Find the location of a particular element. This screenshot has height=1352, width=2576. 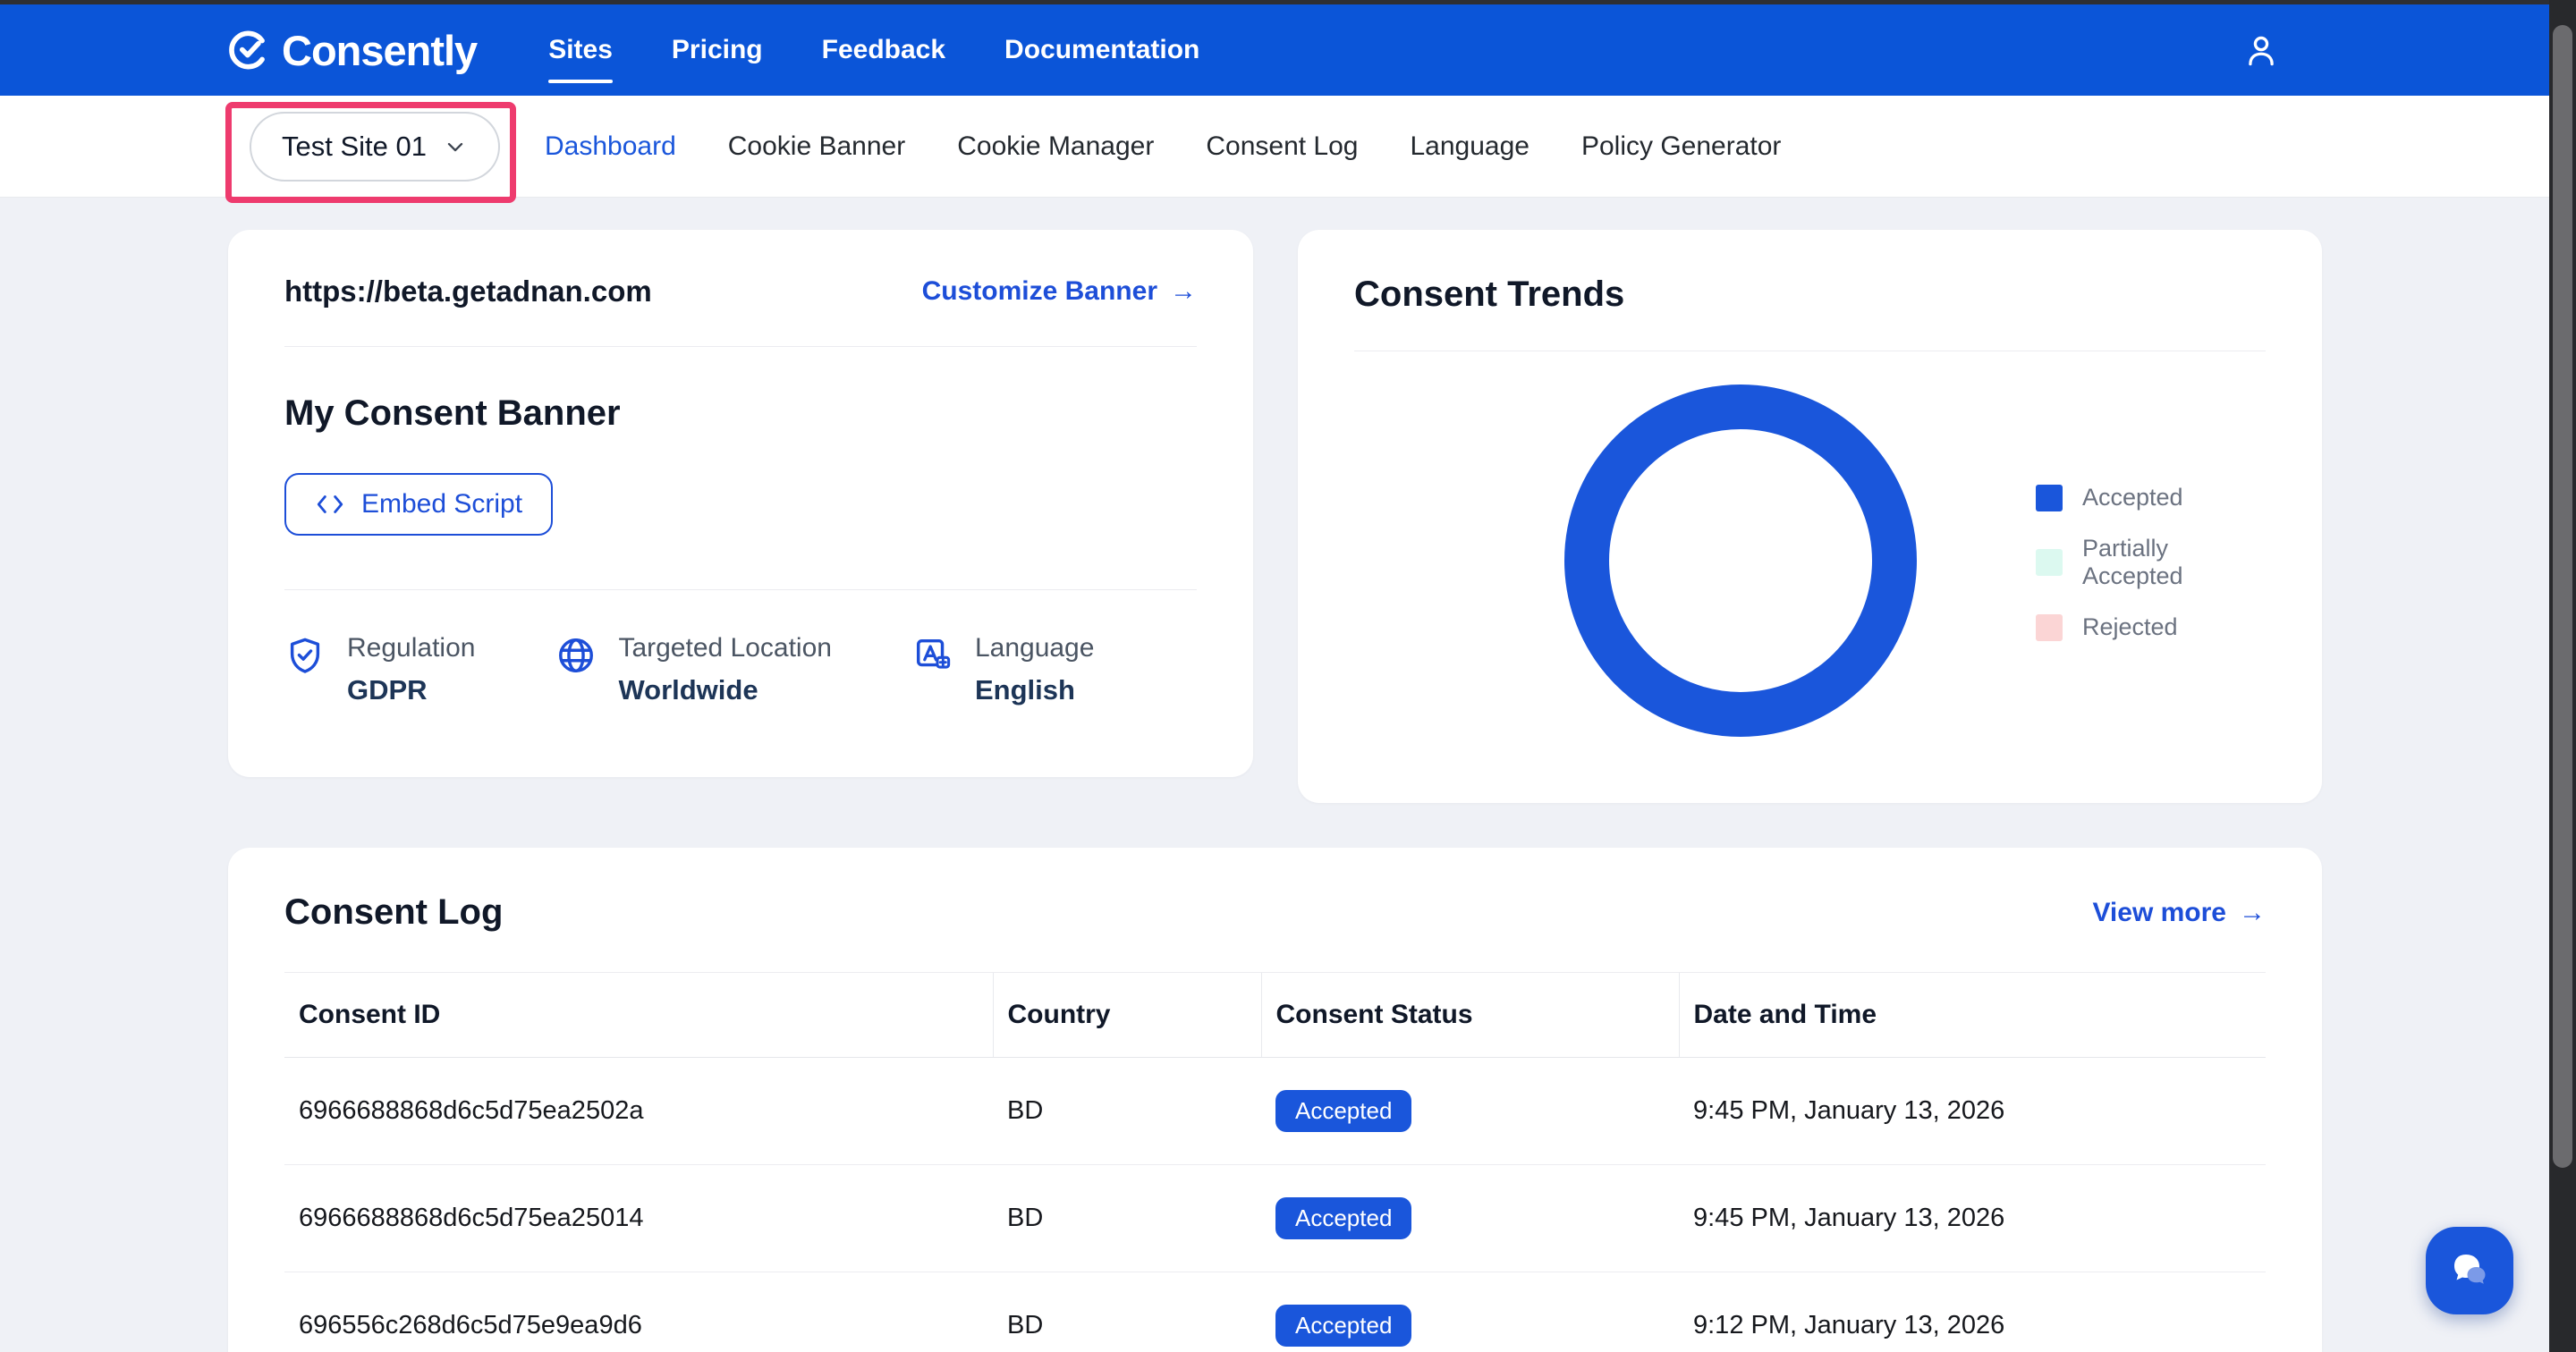

site-url: https://beta.getadnan.com is located at coordinates (468, 291).